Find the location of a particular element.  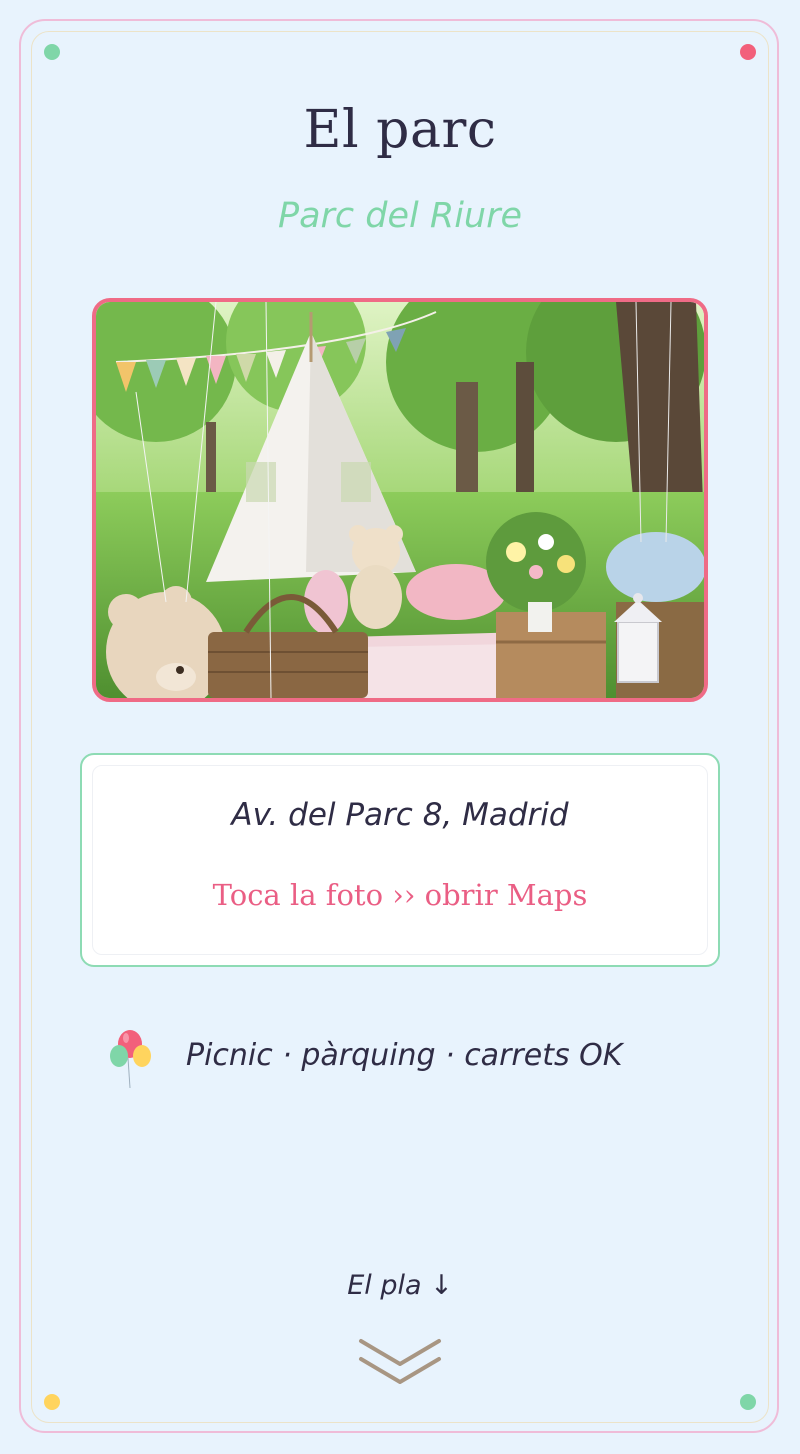

address-card-inner is located at coordinates (400, 860).